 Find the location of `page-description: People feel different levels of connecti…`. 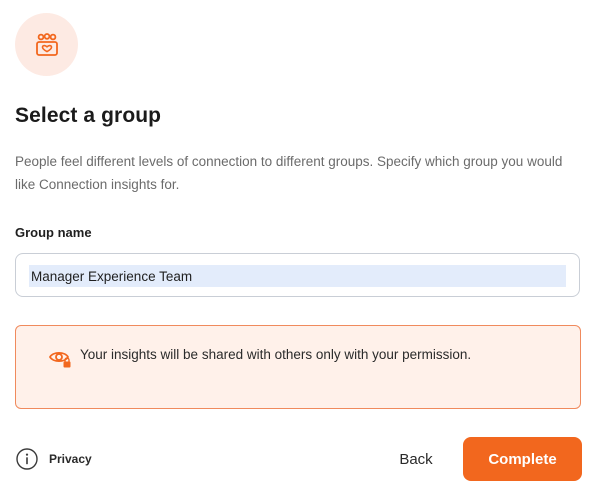

page-description: People feel different levels of connecti… is located at coordinates (289, 173).